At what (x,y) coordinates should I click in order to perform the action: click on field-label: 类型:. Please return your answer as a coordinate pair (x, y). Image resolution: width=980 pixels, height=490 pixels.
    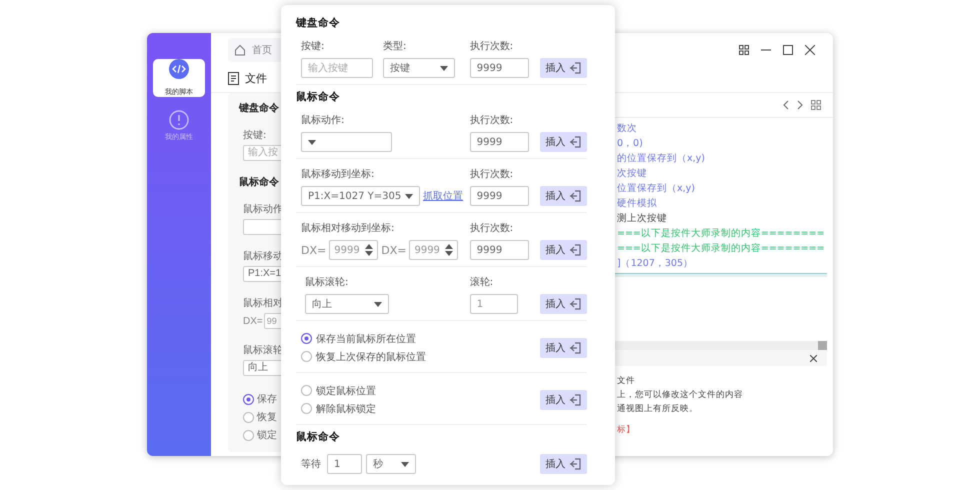
    Looking at the image, I should click on (395, 46).